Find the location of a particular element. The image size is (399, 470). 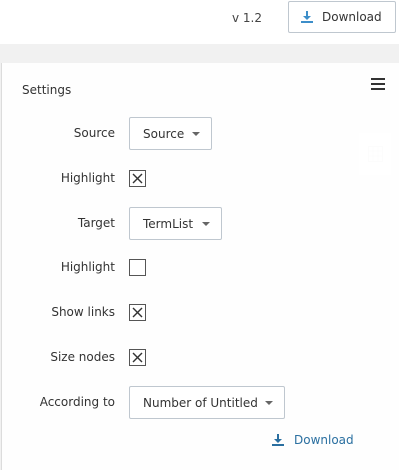

target-select: TermList is located at coordinates (175, 223).